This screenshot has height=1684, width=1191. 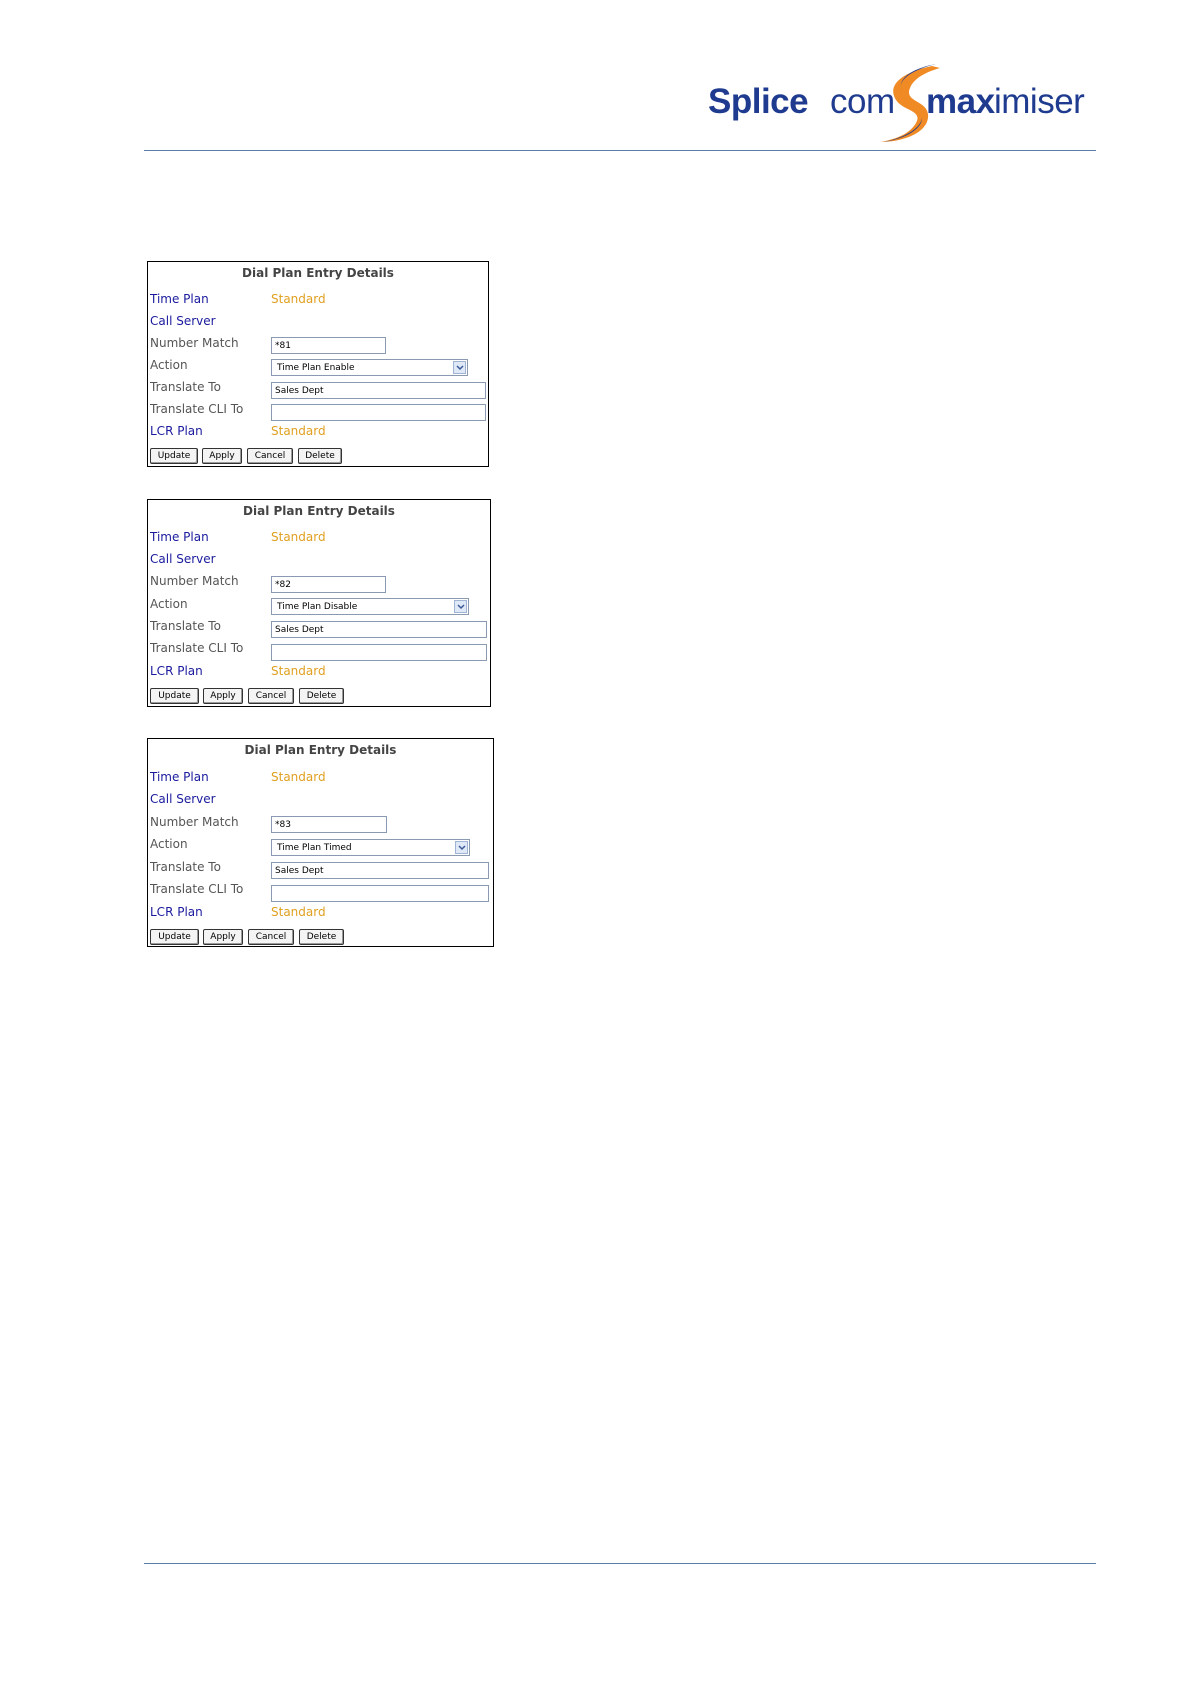 What do you see at coordinates (370, 847) in the screenshot?
I see `action-select: Time Plan Timed` at bounding box center [370, 847].